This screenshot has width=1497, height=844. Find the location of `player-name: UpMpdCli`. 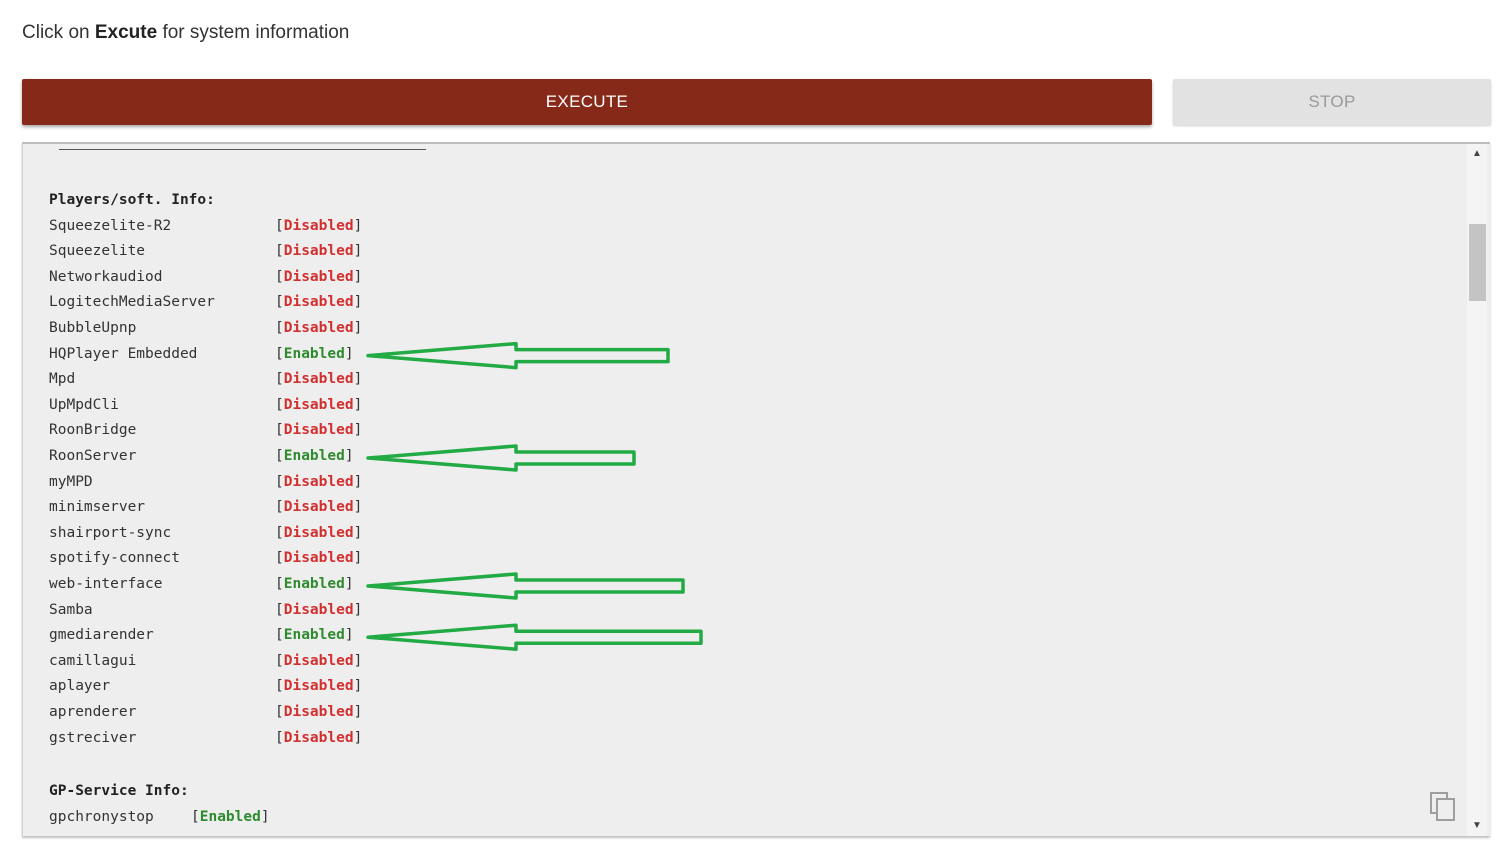

player-name: UpMpdCli is located at coordinates (84, 404).